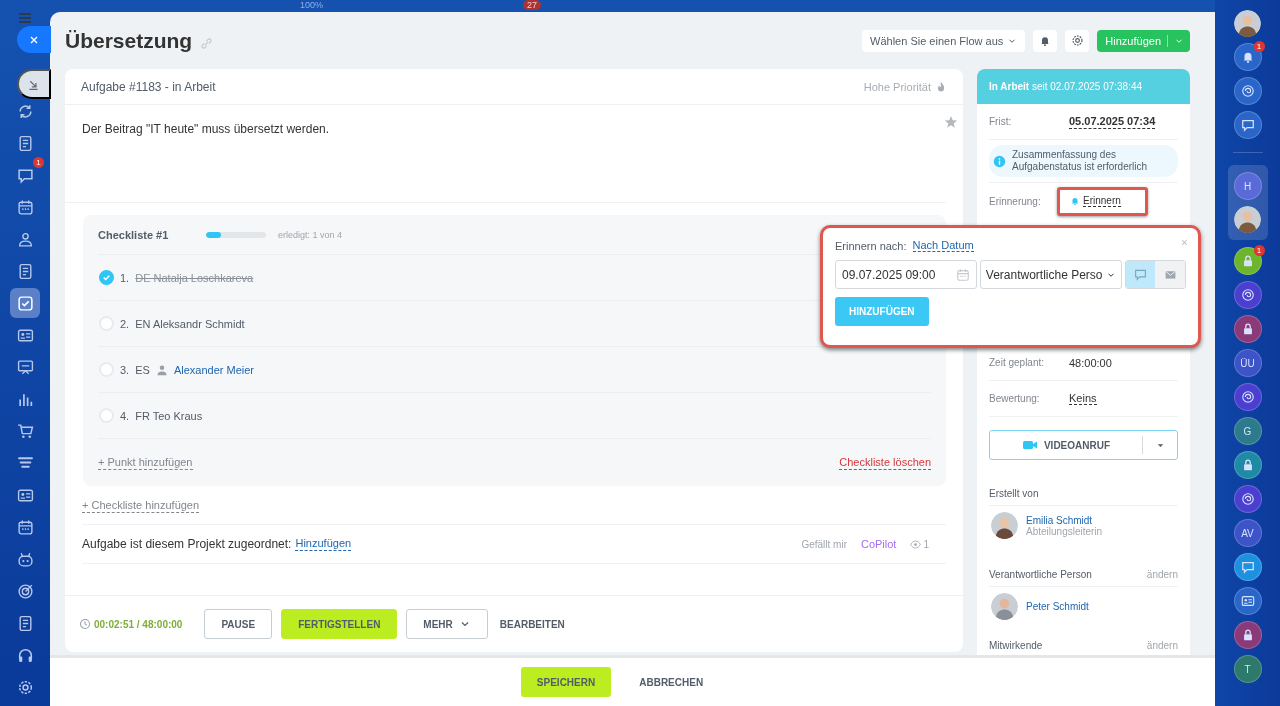 This screenshot has height=706, width=1280. I want to click on section-heading: Erstellt von, so click(1014, 493).